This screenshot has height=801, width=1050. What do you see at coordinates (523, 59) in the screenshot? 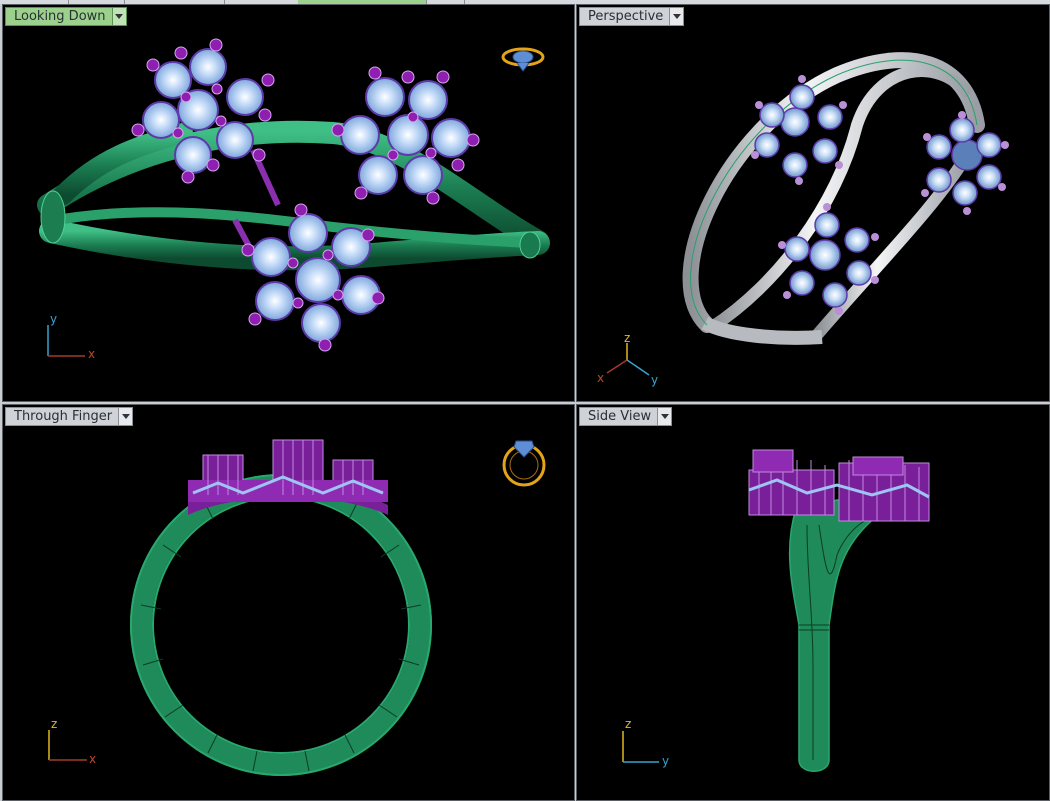
I see `gem-ring-top-icon` at bounding box center [523, 59].